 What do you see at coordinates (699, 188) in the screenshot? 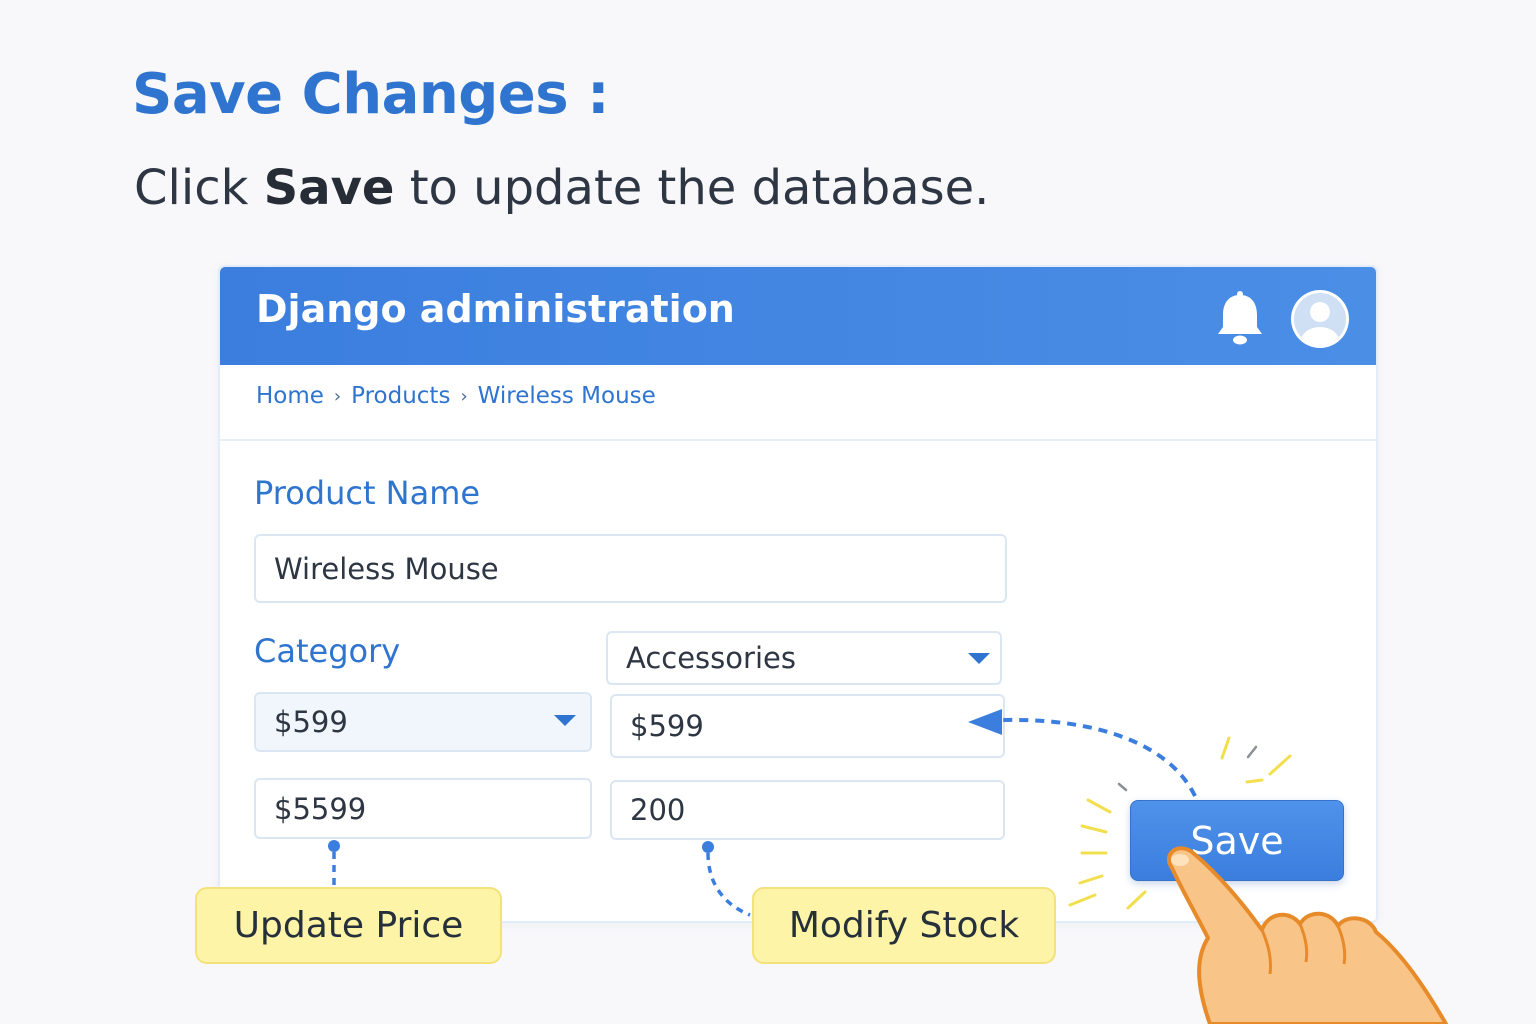
I see `instruction-suffix: to update the database.` at bounding box center [699, 188].